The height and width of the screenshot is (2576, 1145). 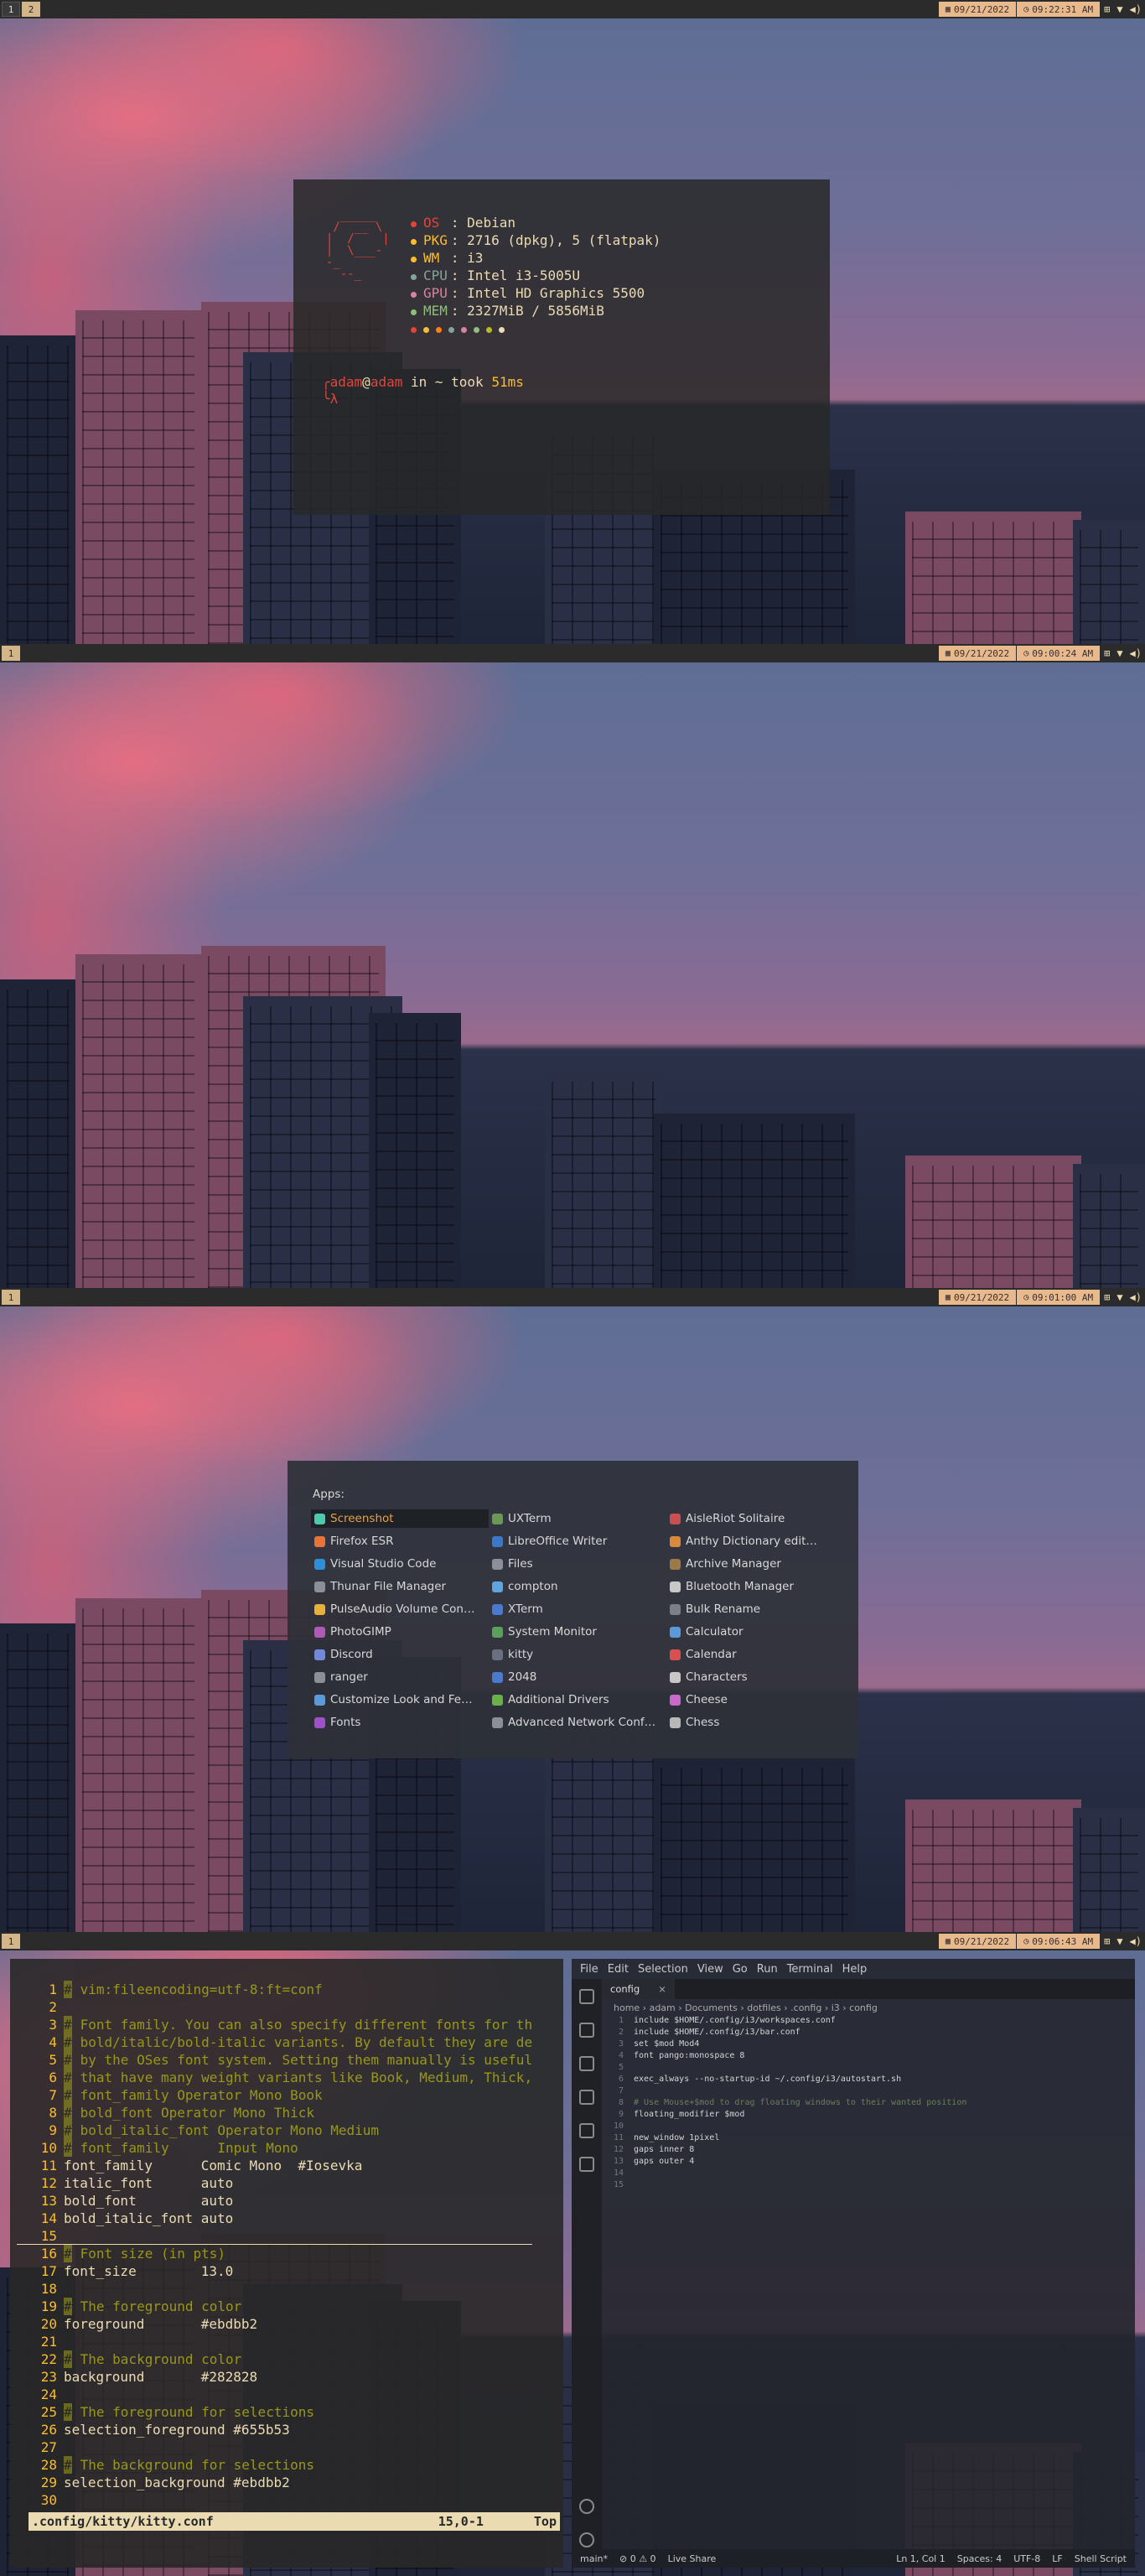 What do you see at coordinates (603, 1180) in the screenshot?
I see `building` at bounding box center [603, 1180].